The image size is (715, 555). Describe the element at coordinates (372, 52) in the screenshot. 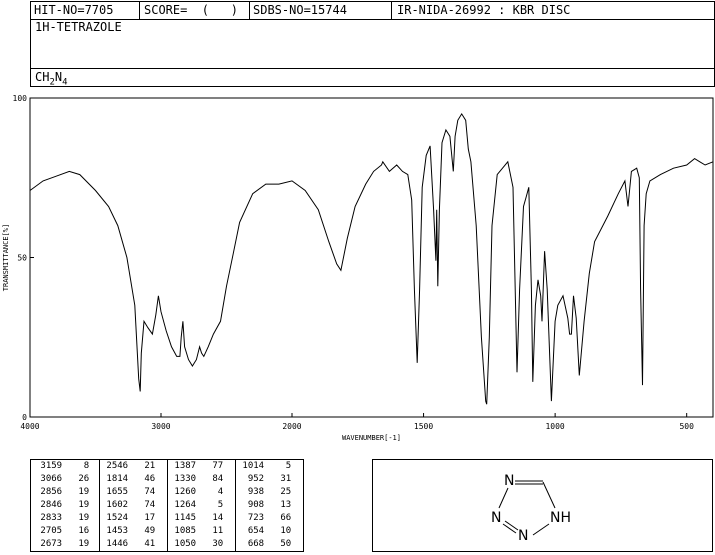

I see `compound-box: 1H-TETRAZOLE CH2N4` at that location.